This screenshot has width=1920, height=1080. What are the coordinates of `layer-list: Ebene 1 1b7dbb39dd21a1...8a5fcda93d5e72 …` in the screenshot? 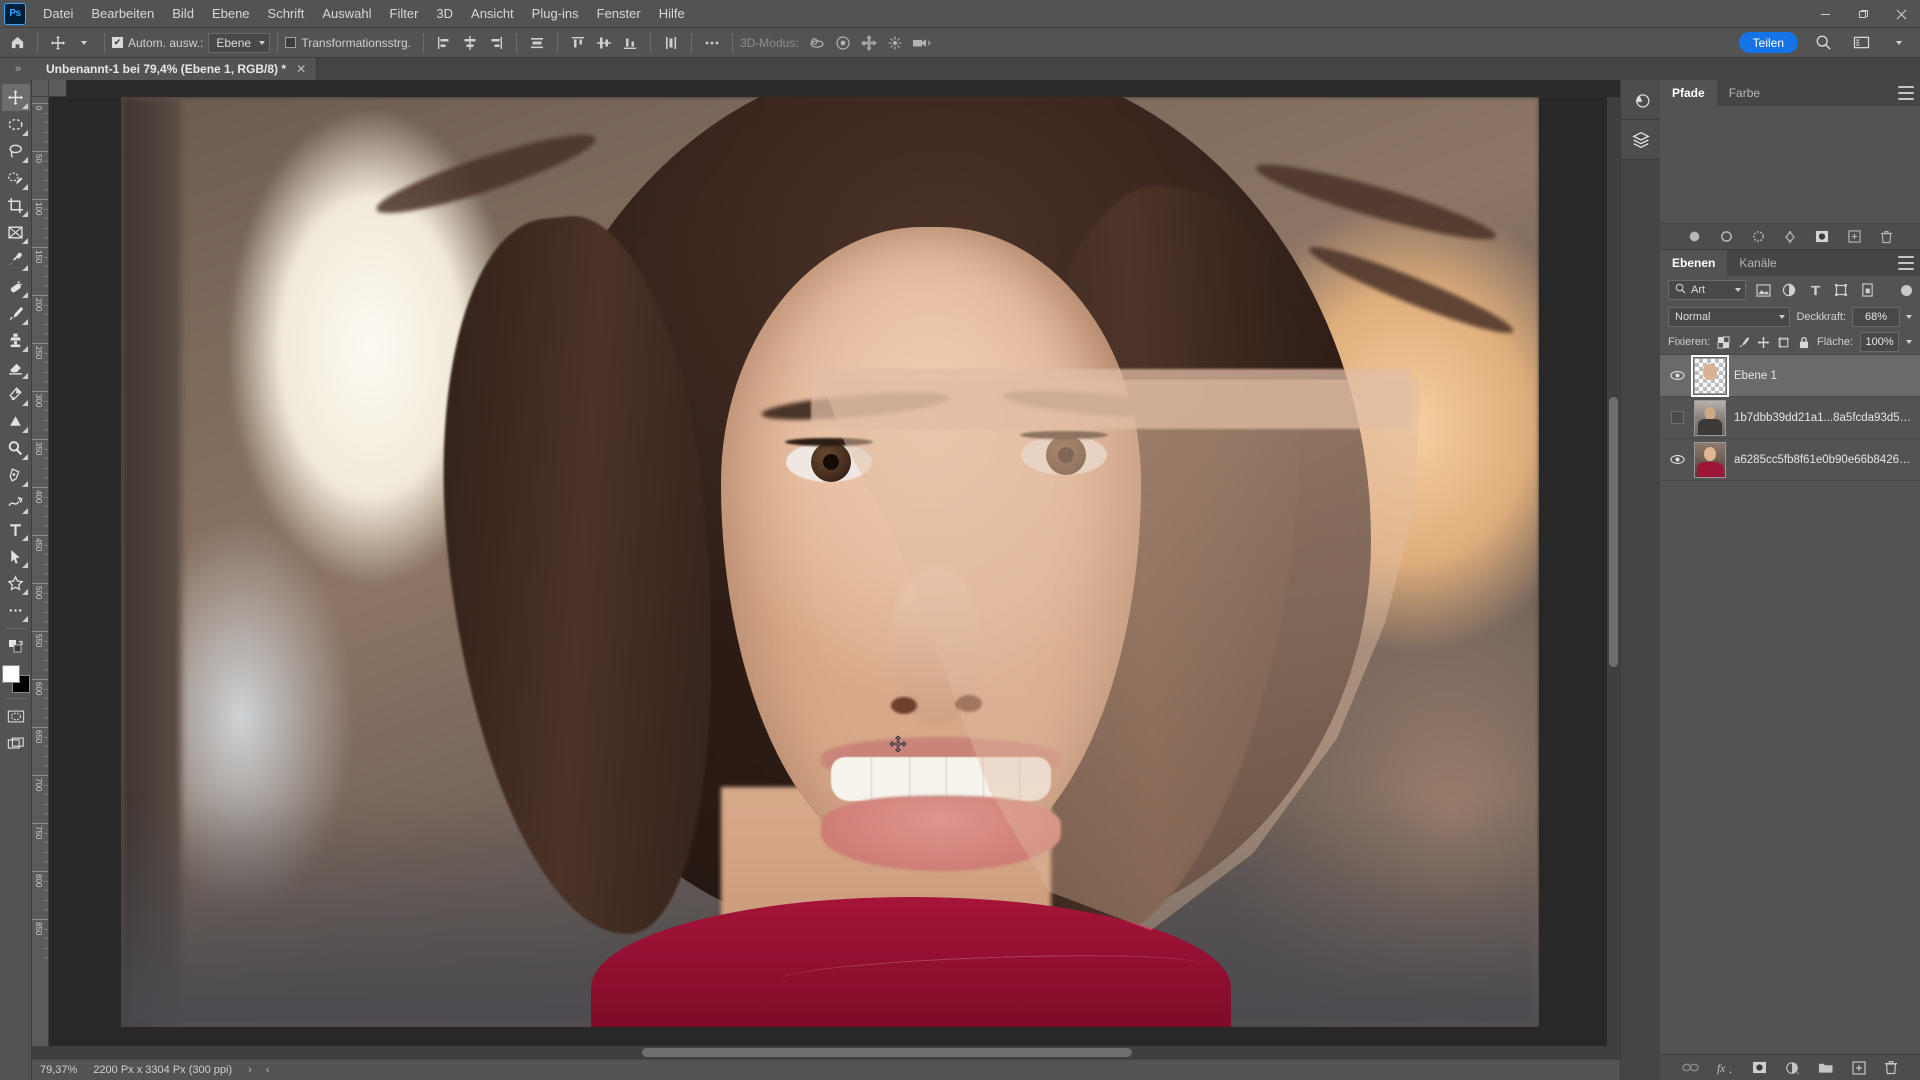 It's located at (1790, 704).